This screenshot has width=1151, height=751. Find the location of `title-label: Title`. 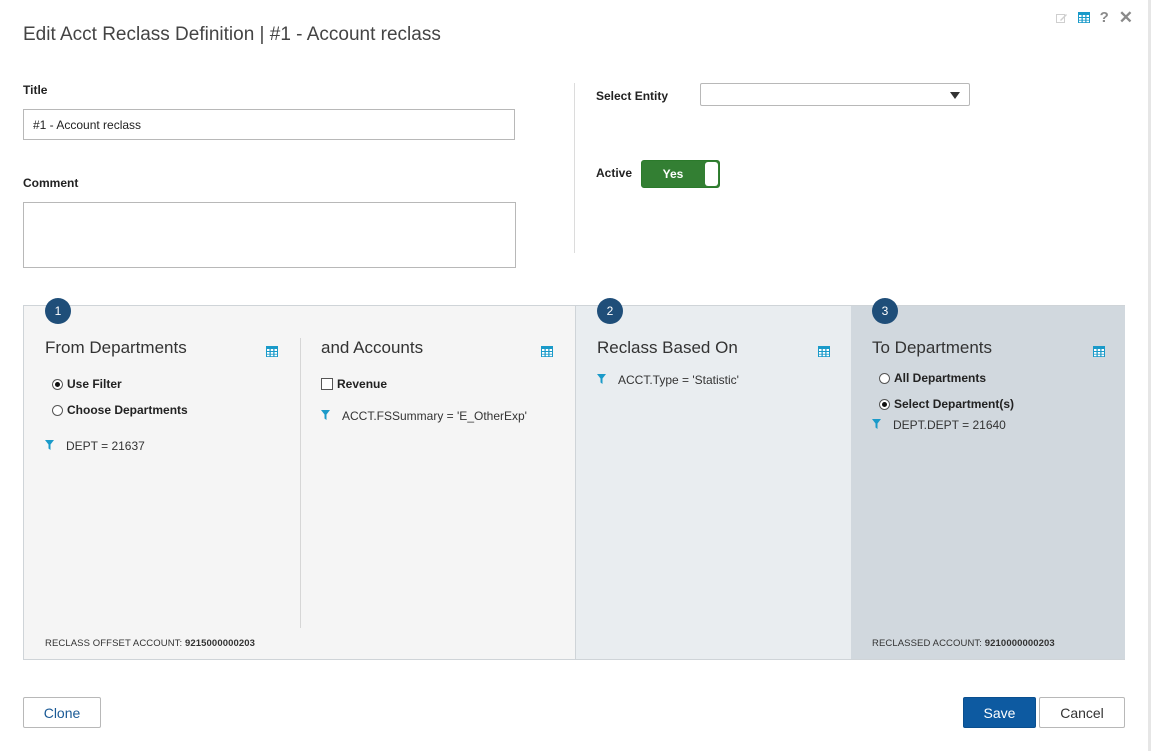

title-label: Title is located at coordinates (35, 90).